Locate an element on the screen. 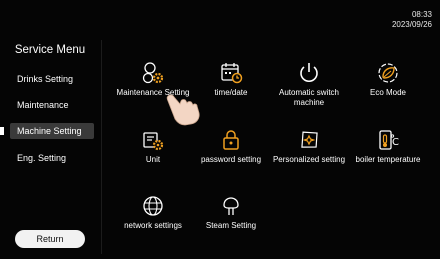 The image size is (440, 259). tile-label: Steam Setting is located at coordinates (231, 225).